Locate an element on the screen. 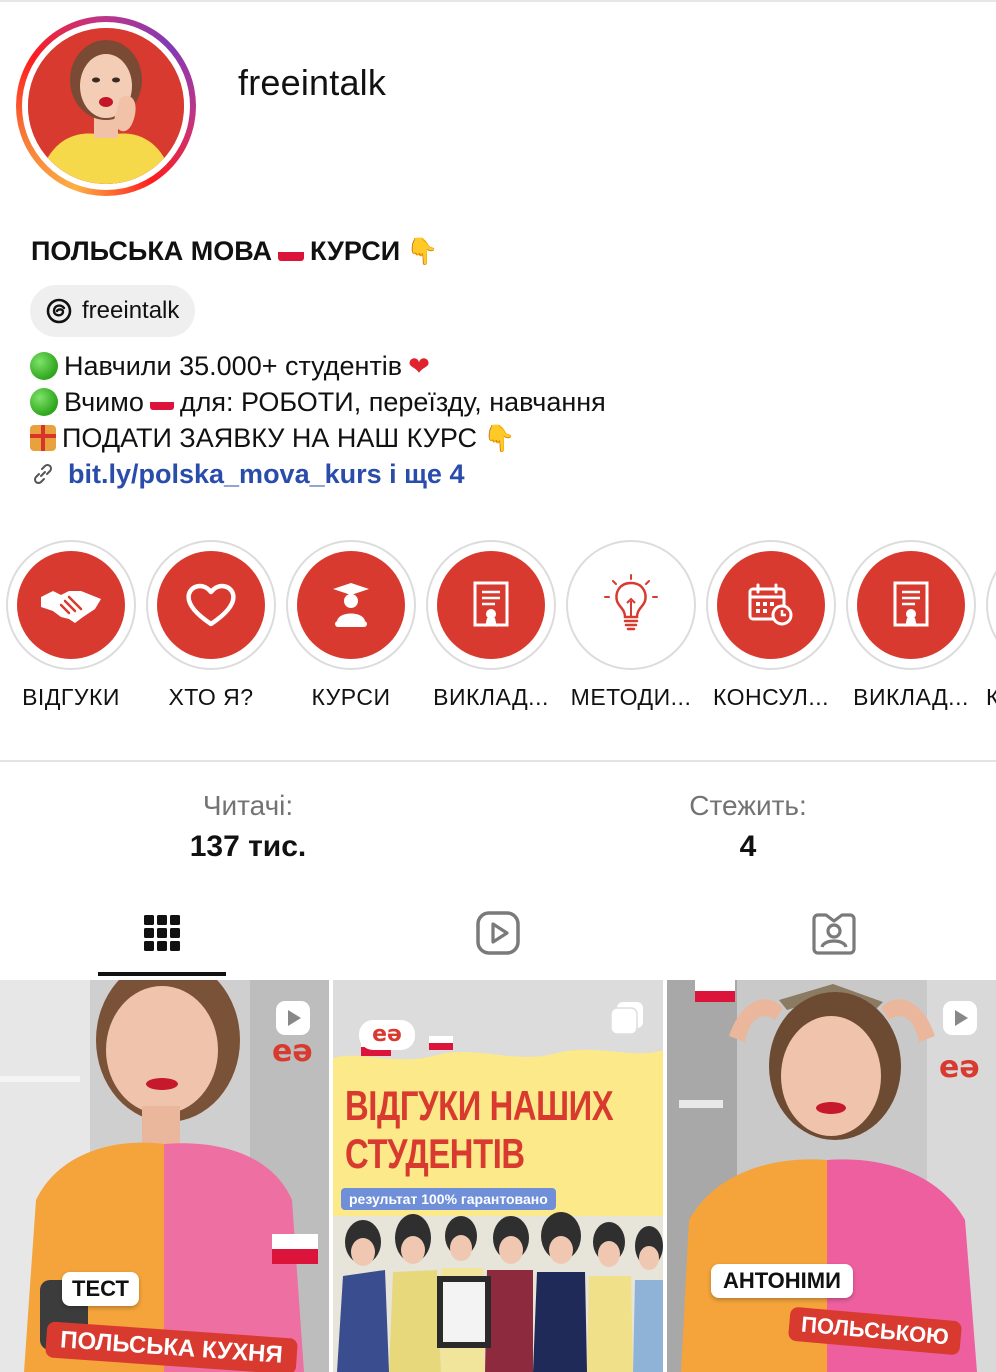  tagged-icon is located at coordinates (834, 934).